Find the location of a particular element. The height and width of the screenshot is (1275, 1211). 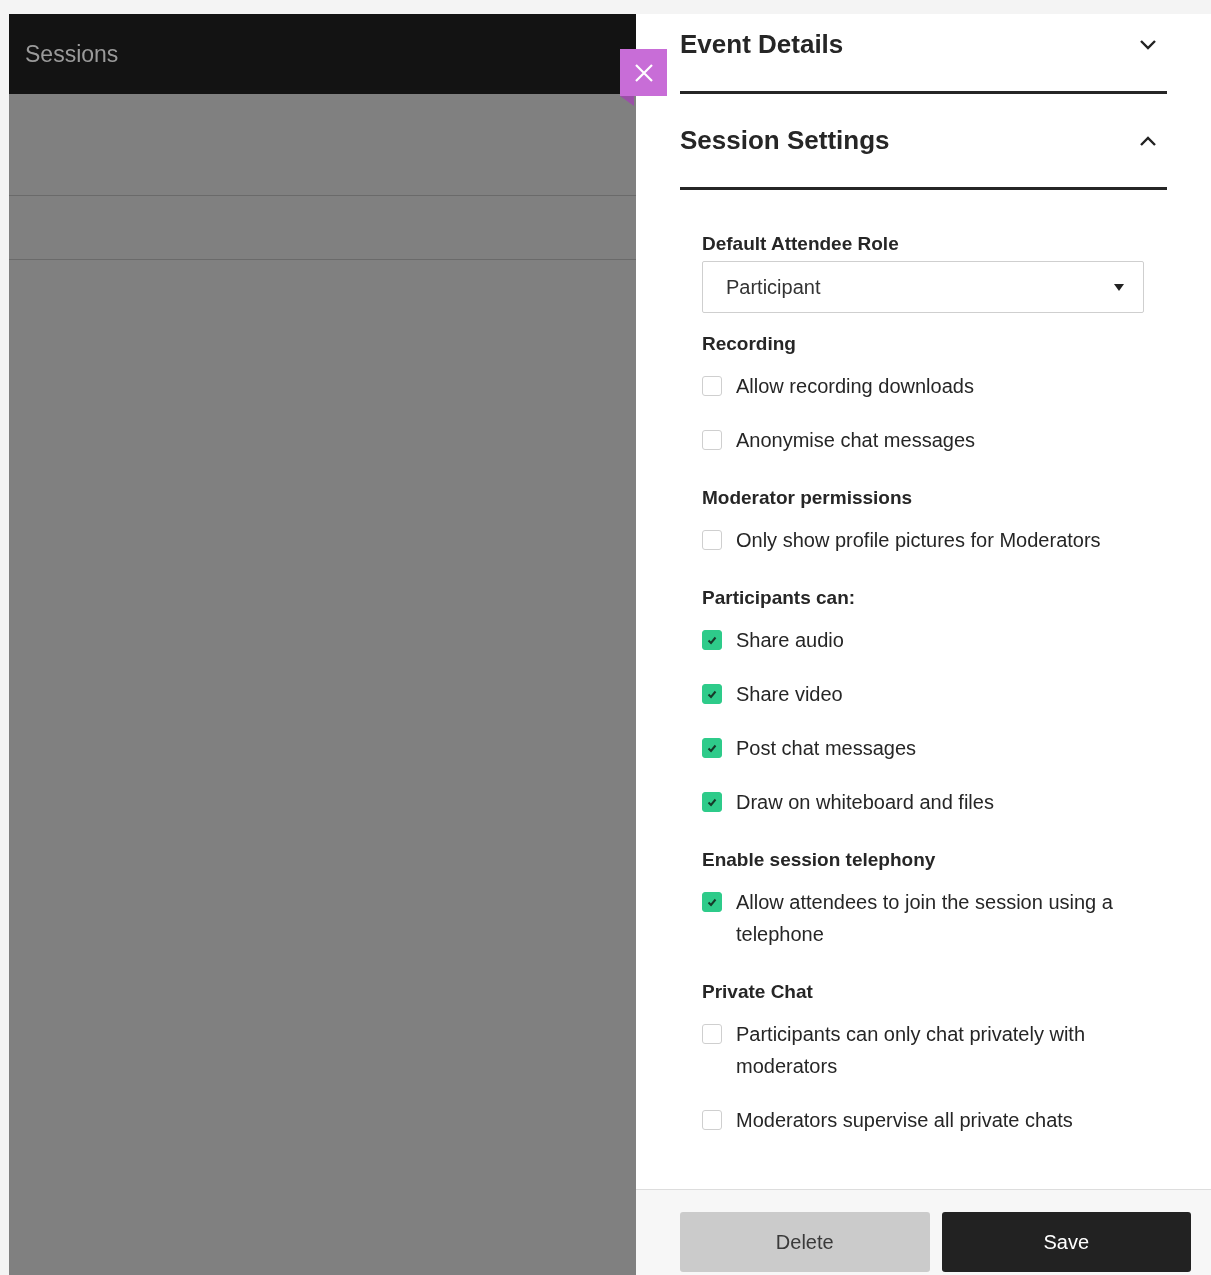

checkbox-label: Allow attendees to join the session using a telephone is located at coordinates (925, 918).